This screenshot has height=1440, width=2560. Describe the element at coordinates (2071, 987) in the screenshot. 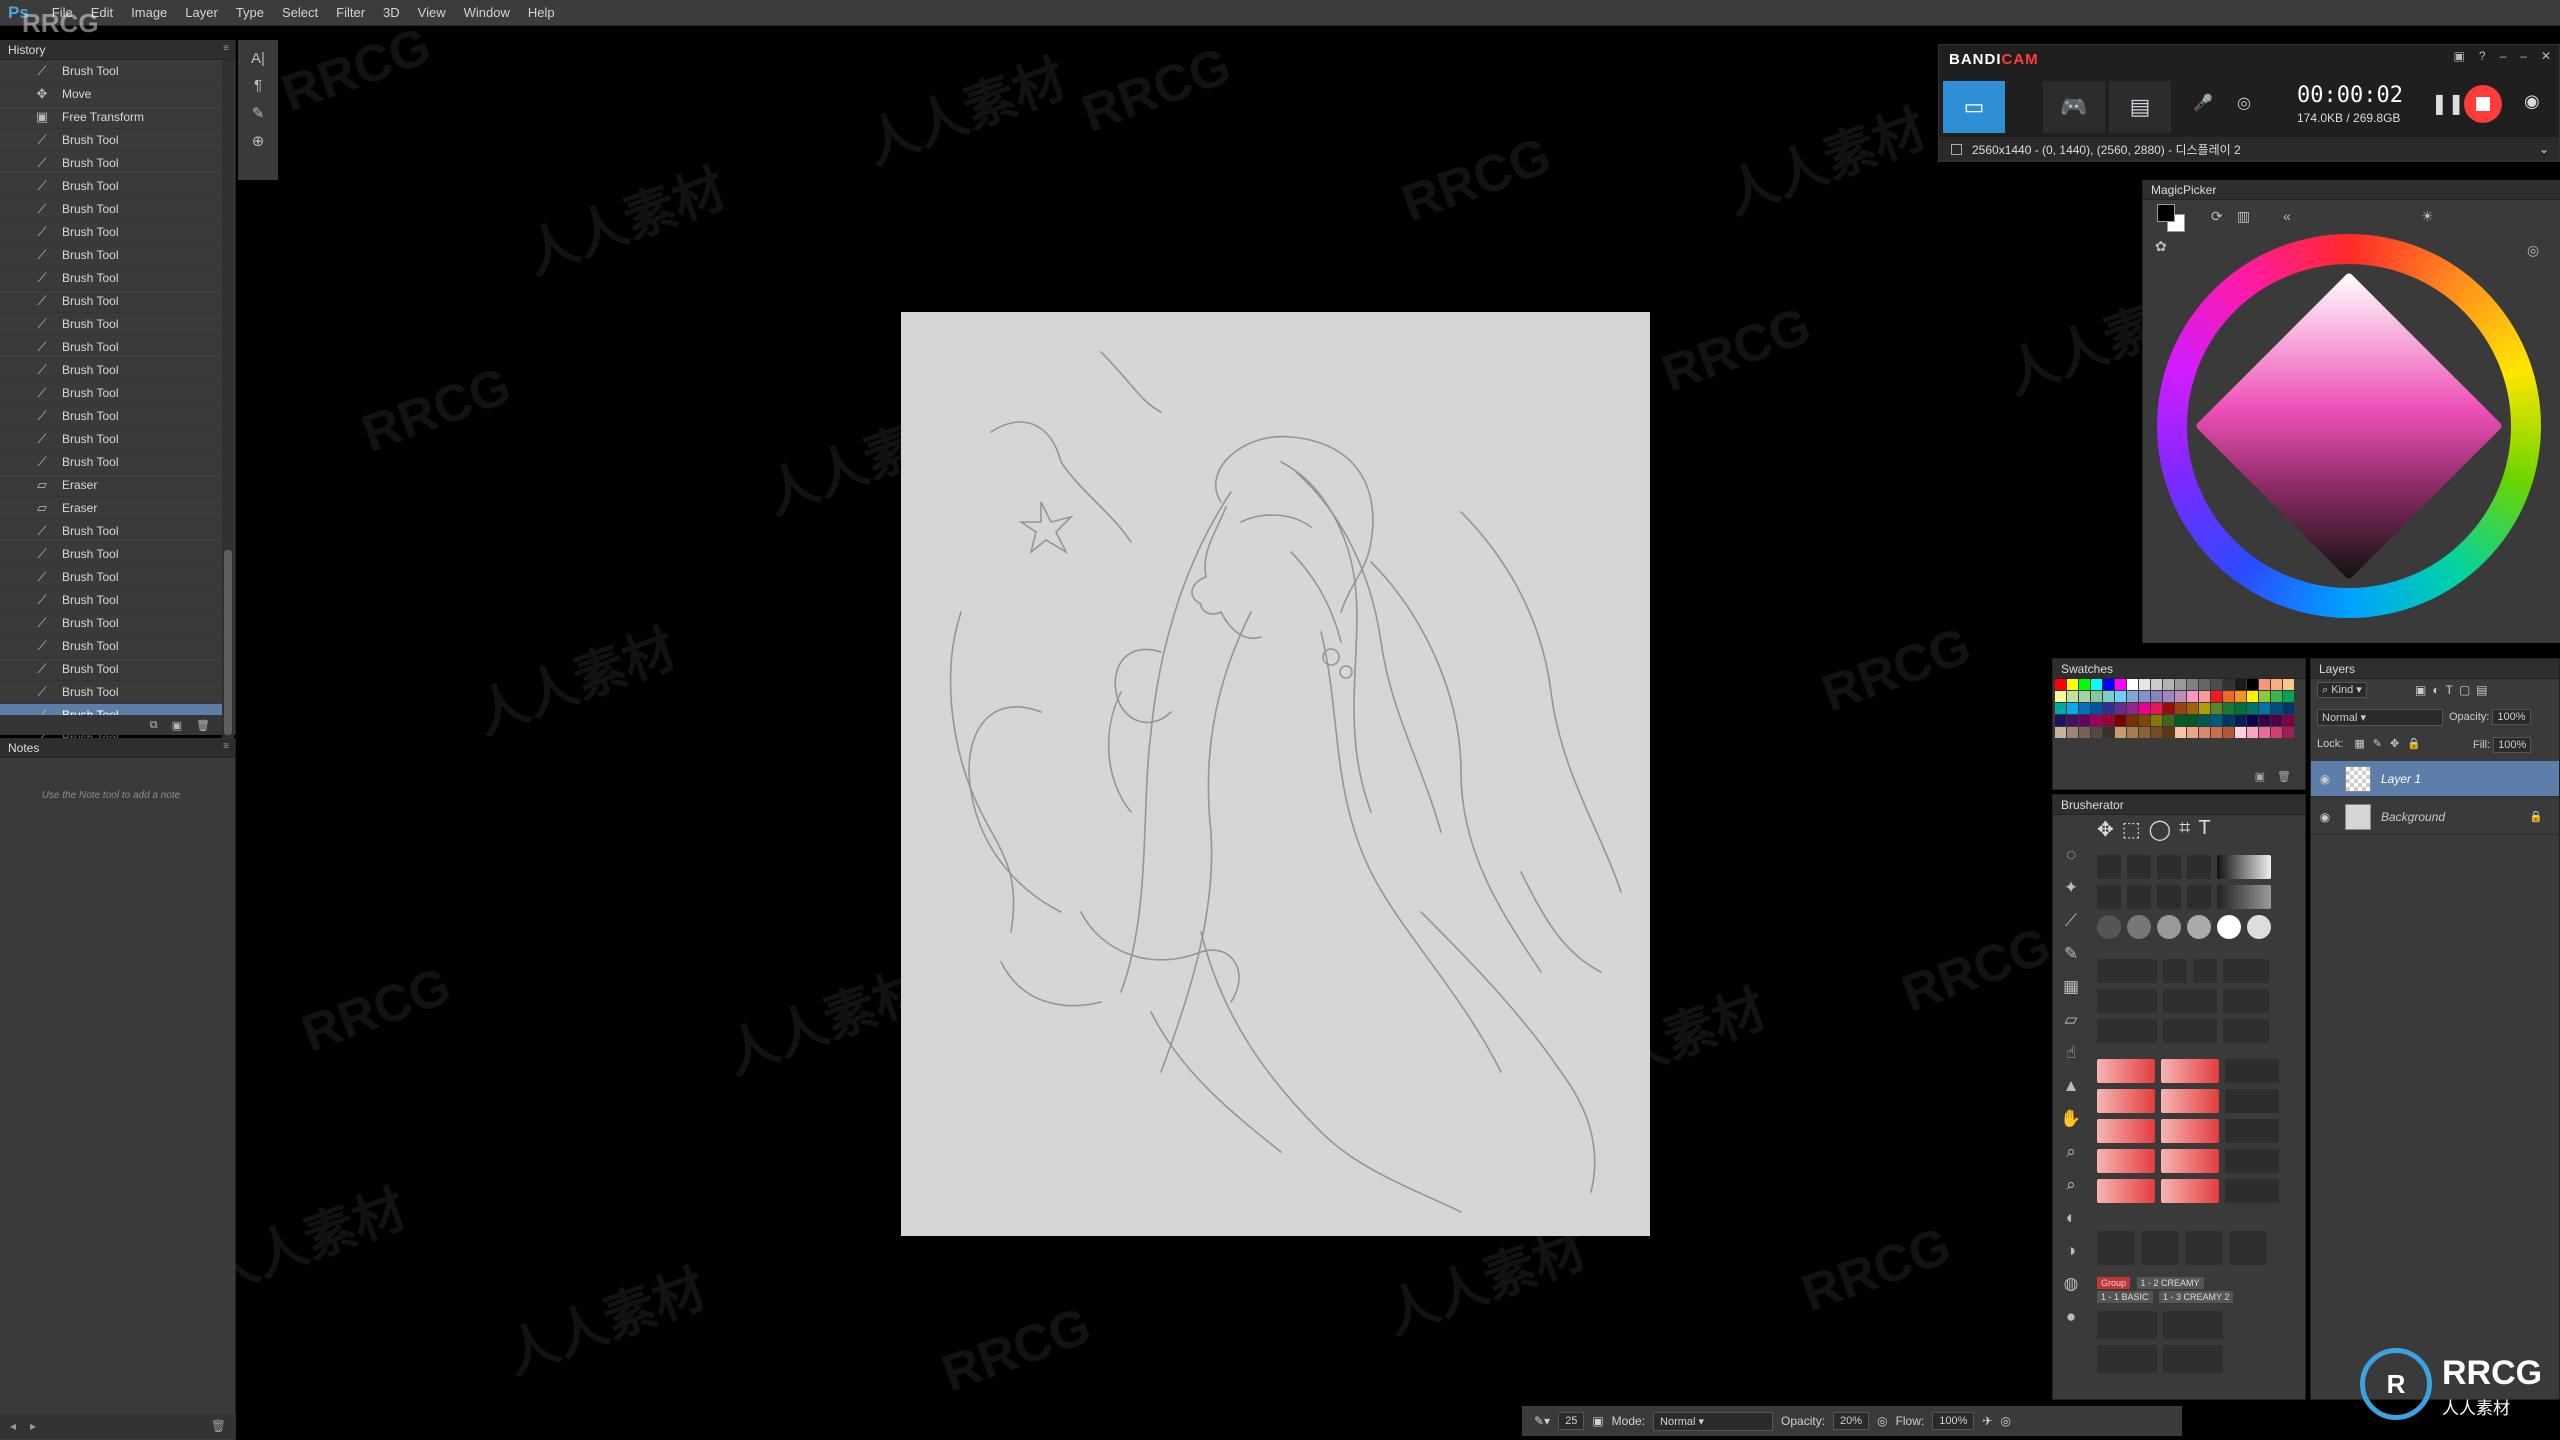

I see `mixer-brush-icon: ▦` at that location.